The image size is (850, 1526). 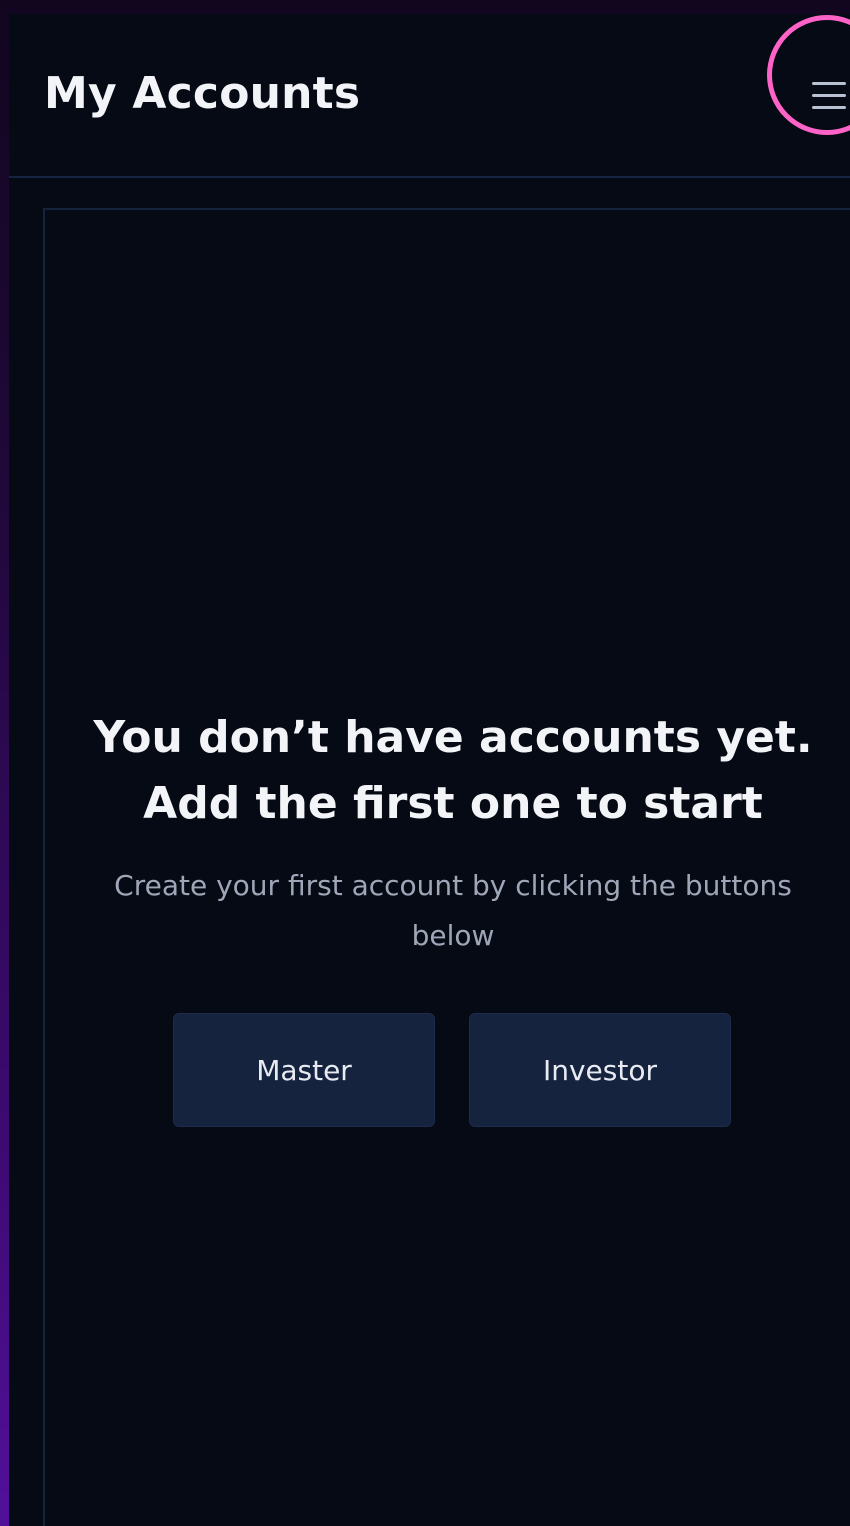 I want to click on account-type-actions: Master Investor, so click(x=453, y=1070).